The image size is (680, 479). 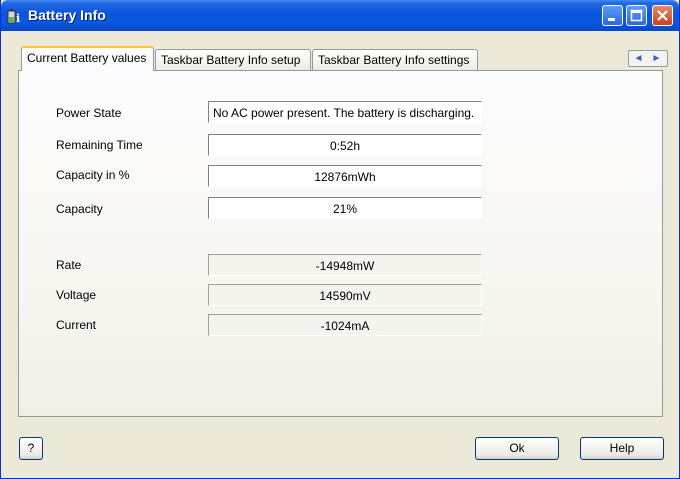 I want to click on tab-scroll-control: ◄ ►, so click(x=648, y=58).